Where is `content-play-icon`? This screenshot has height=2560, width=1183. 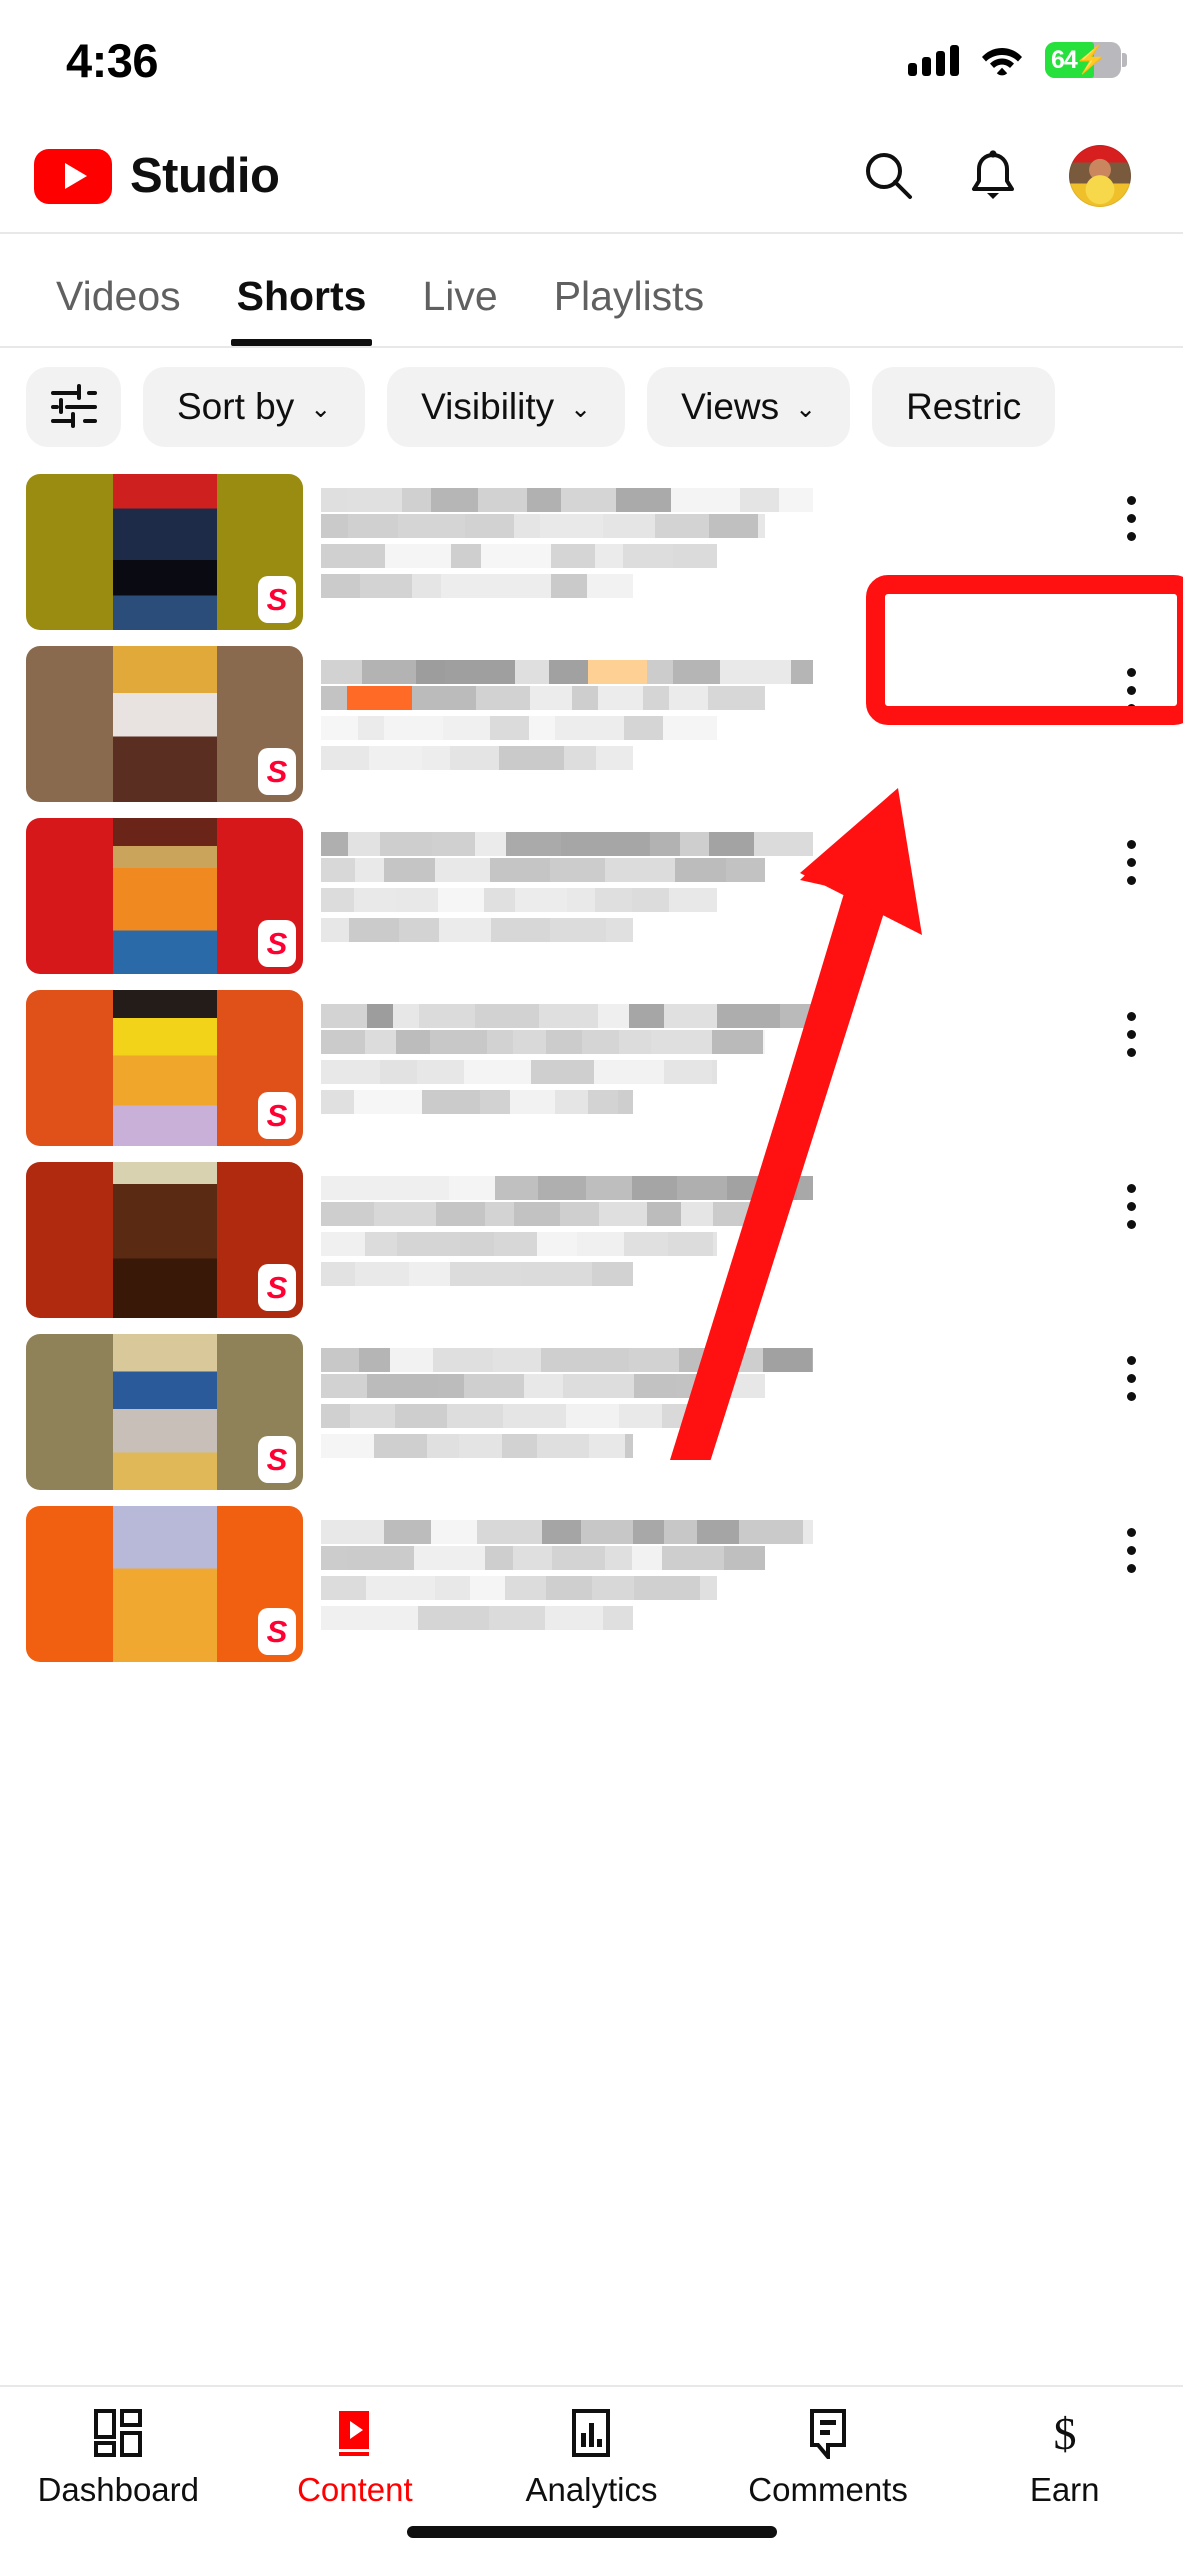
content-play-icon is located at coordinates (355, 2433).